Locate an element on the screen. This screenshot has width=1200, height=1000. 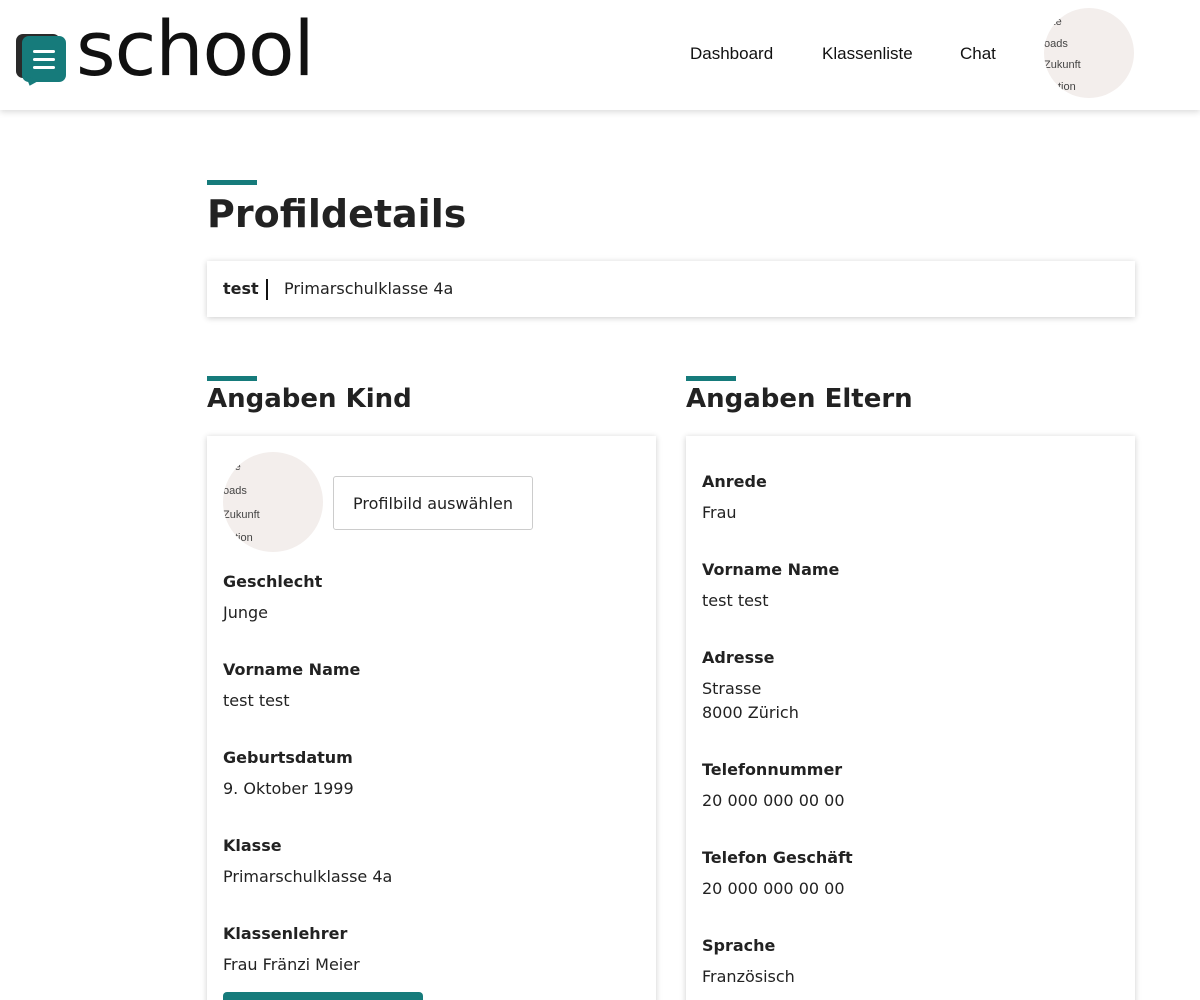
eltern-accent-bar is located at coordinates (711, 378).